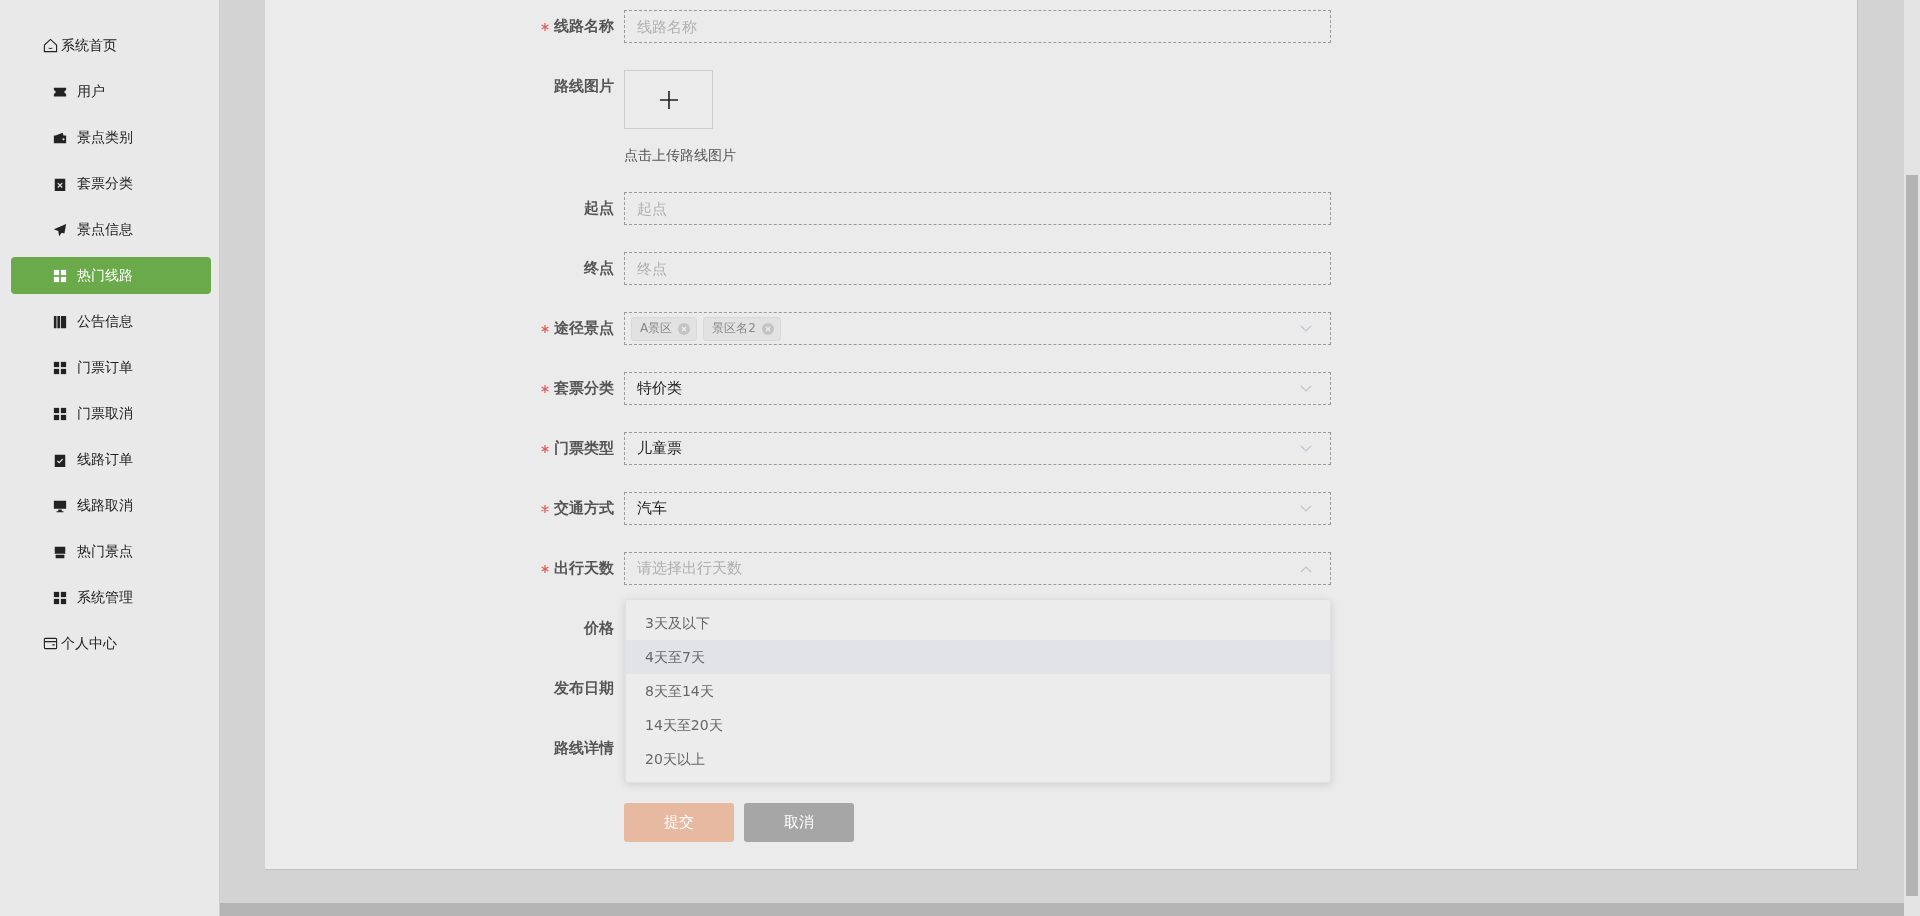 The height and width of the screenshot is (916, 1920). What do you see at coordinates (584, 448) in the screenshot?
I see `field-label: 门票类型` at bounding box center [584, 448].